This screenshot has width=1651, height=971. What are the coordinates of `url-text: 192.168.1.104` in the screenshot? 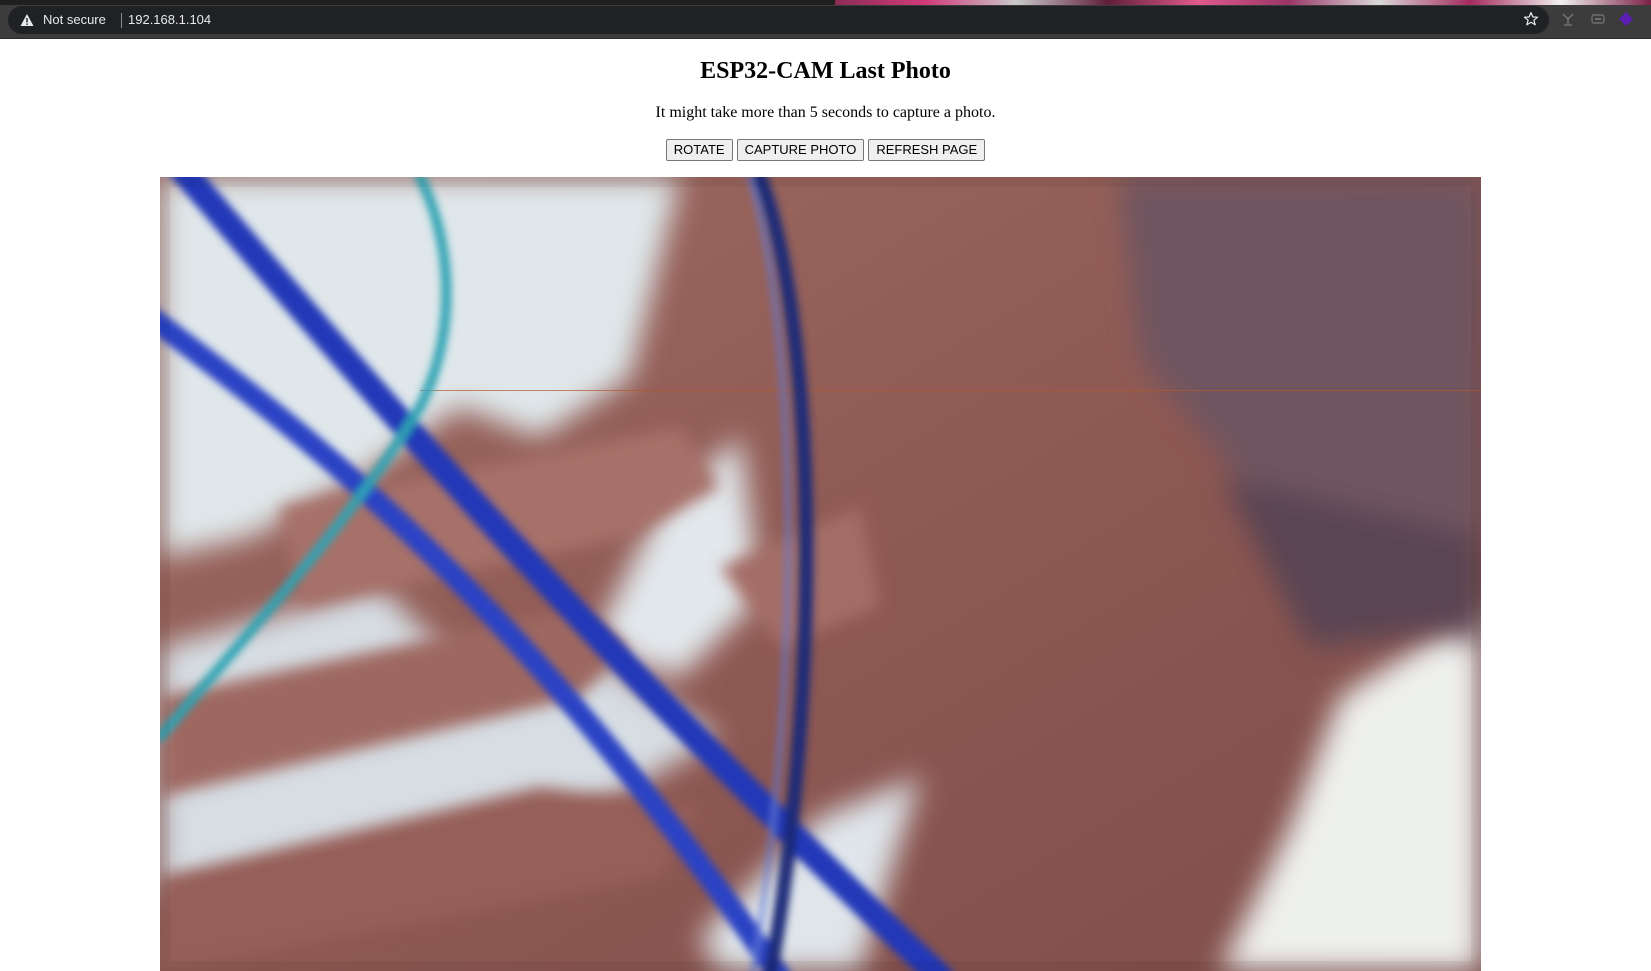 It's located at (169, 19).